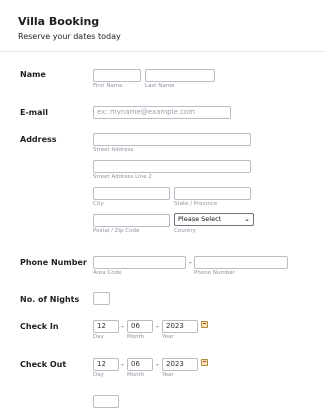 This screenshot has height=408, width=325. What do you see at coordinates (101, 298) in the screenshot?
I see `nights-input` at bounding box center [101, 298].